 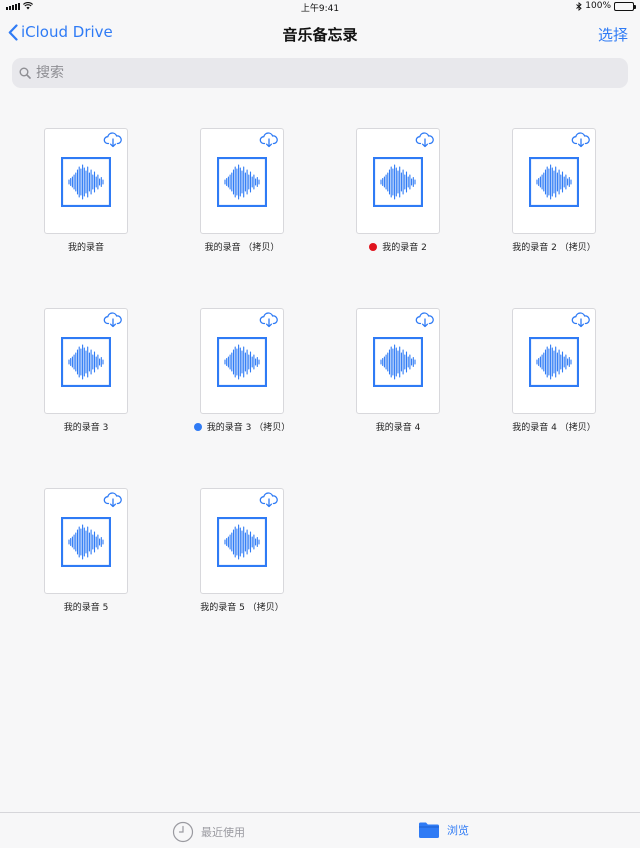 I want to click on file-item: 我的录音 （拷贝）, so click(x=242, y=218).